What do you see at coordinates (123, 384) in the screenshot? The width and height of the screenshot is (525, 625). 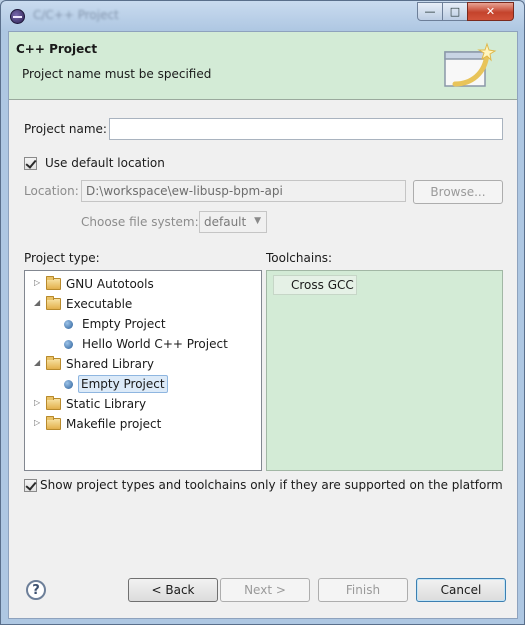 I see `tree-item-label-selected: Empty Project` at bounding box center [123, 384].